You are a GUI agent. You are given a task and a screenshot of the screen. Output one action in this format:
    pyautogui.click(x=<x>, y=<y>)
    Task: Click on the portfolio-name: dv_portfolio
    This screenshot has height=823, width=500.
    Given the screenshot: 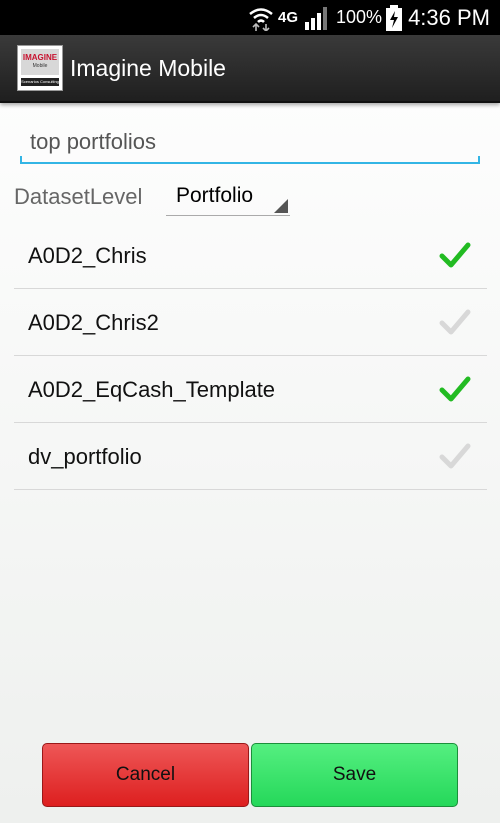 What is the action you would take?
    pyautogui.click(x=85, y=456)
    